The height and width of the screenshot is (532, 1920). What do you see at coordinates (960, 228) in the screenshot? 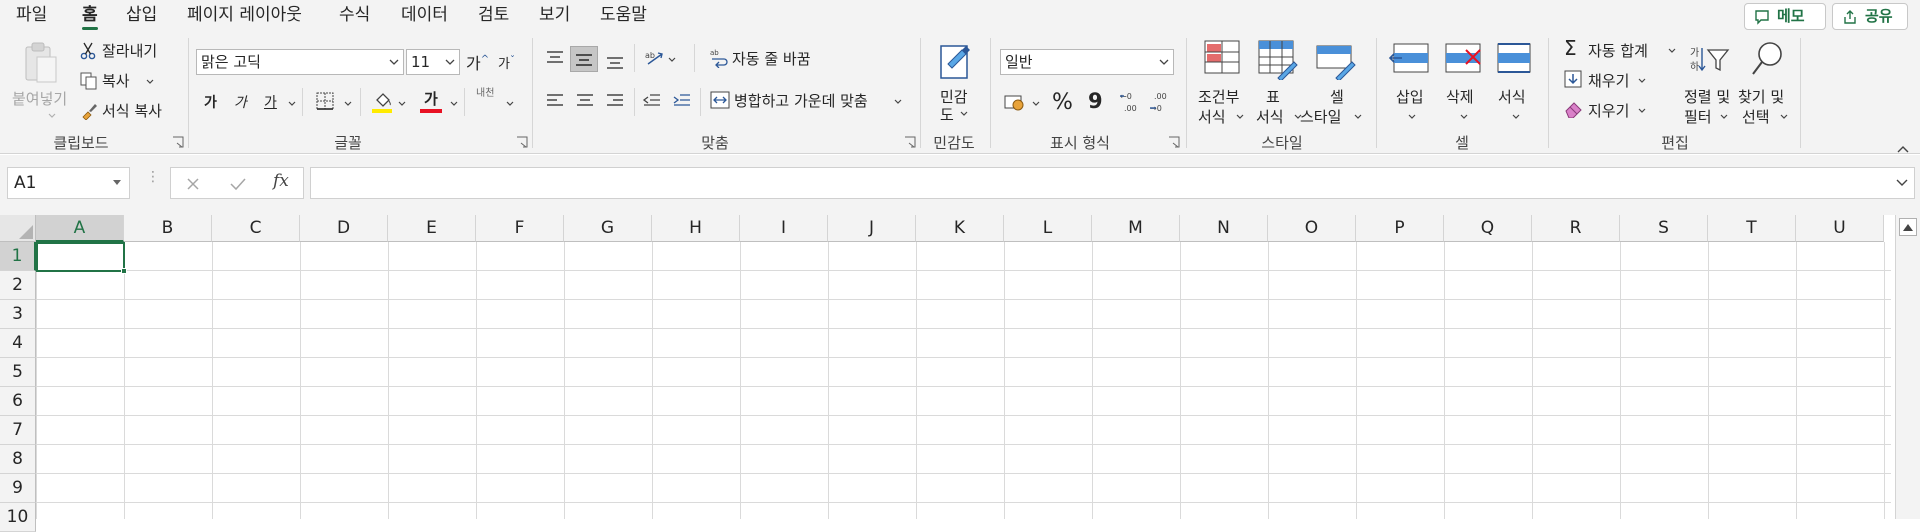
I see `column-header-k: K` at bounding box center [960, 228].